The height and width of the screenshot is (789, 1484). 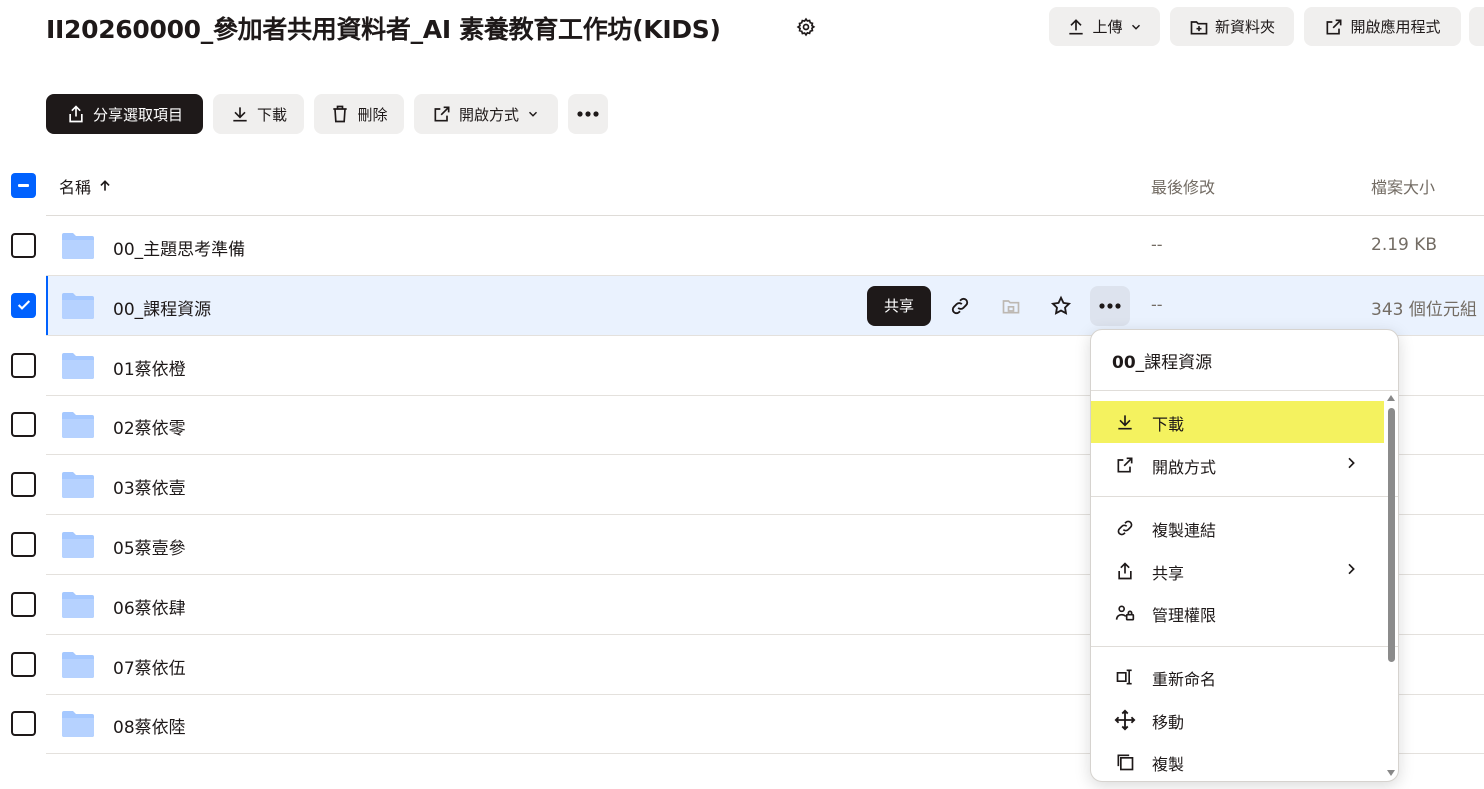 I want to click on new-folder-button: 新資料夾, so click(x=1232, y=26).